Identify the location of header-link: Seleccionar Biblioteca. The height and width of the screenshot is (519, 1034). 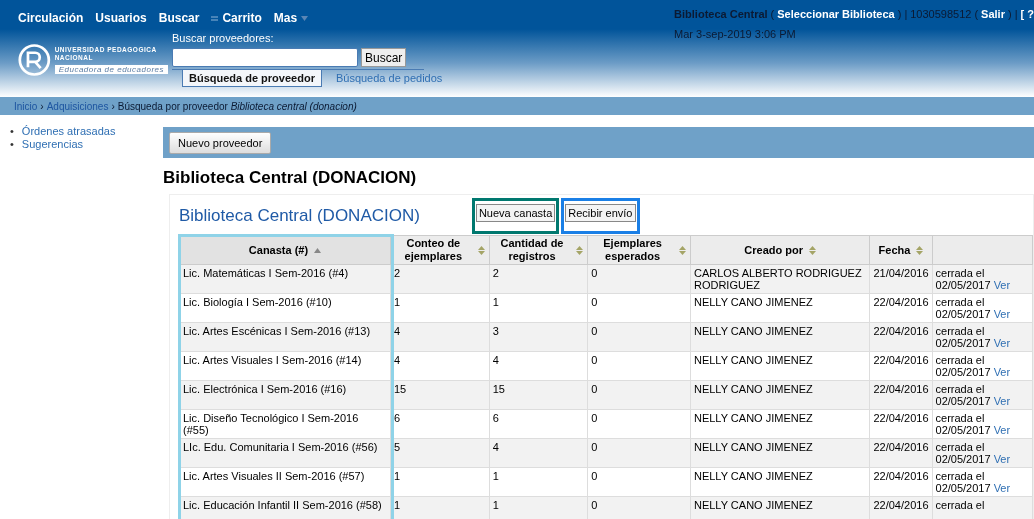
(836, 14).